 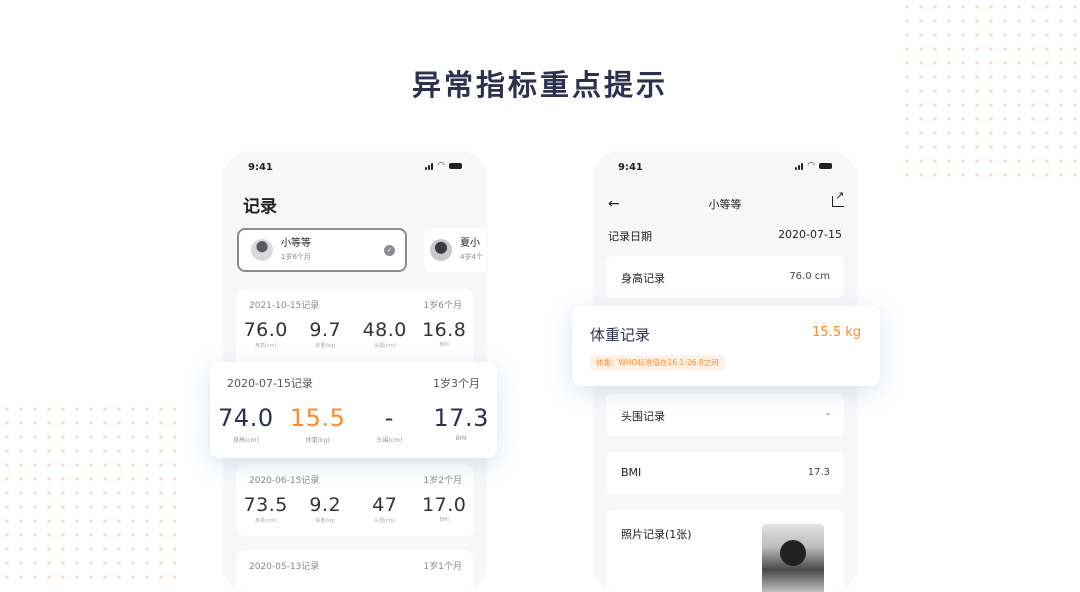 What do you see at coordinates (284, 306) in the screenshot?
I see `record-date: 2021-10-15记录` at bounding box center [284, 306].